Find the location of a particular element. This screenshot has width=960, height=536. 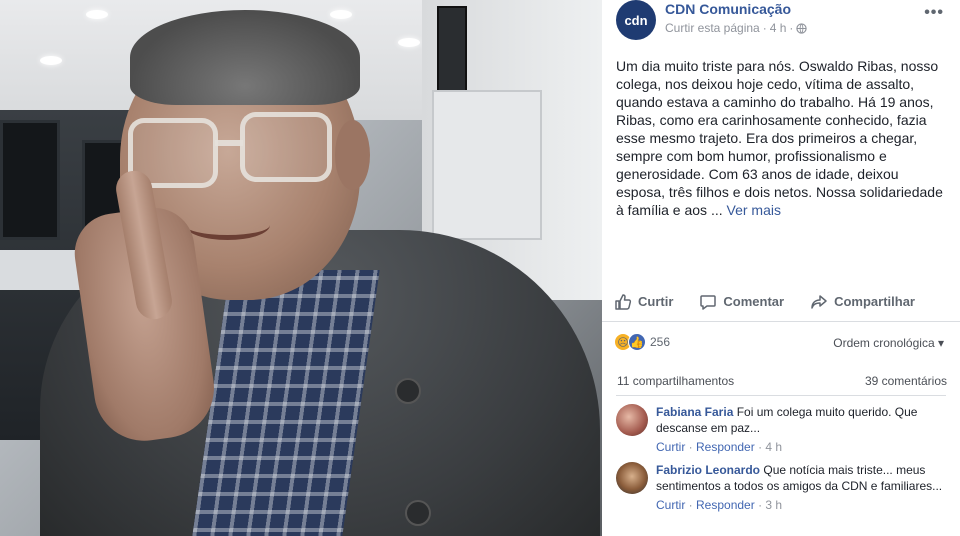

smile is located at coordinates (227, 225).